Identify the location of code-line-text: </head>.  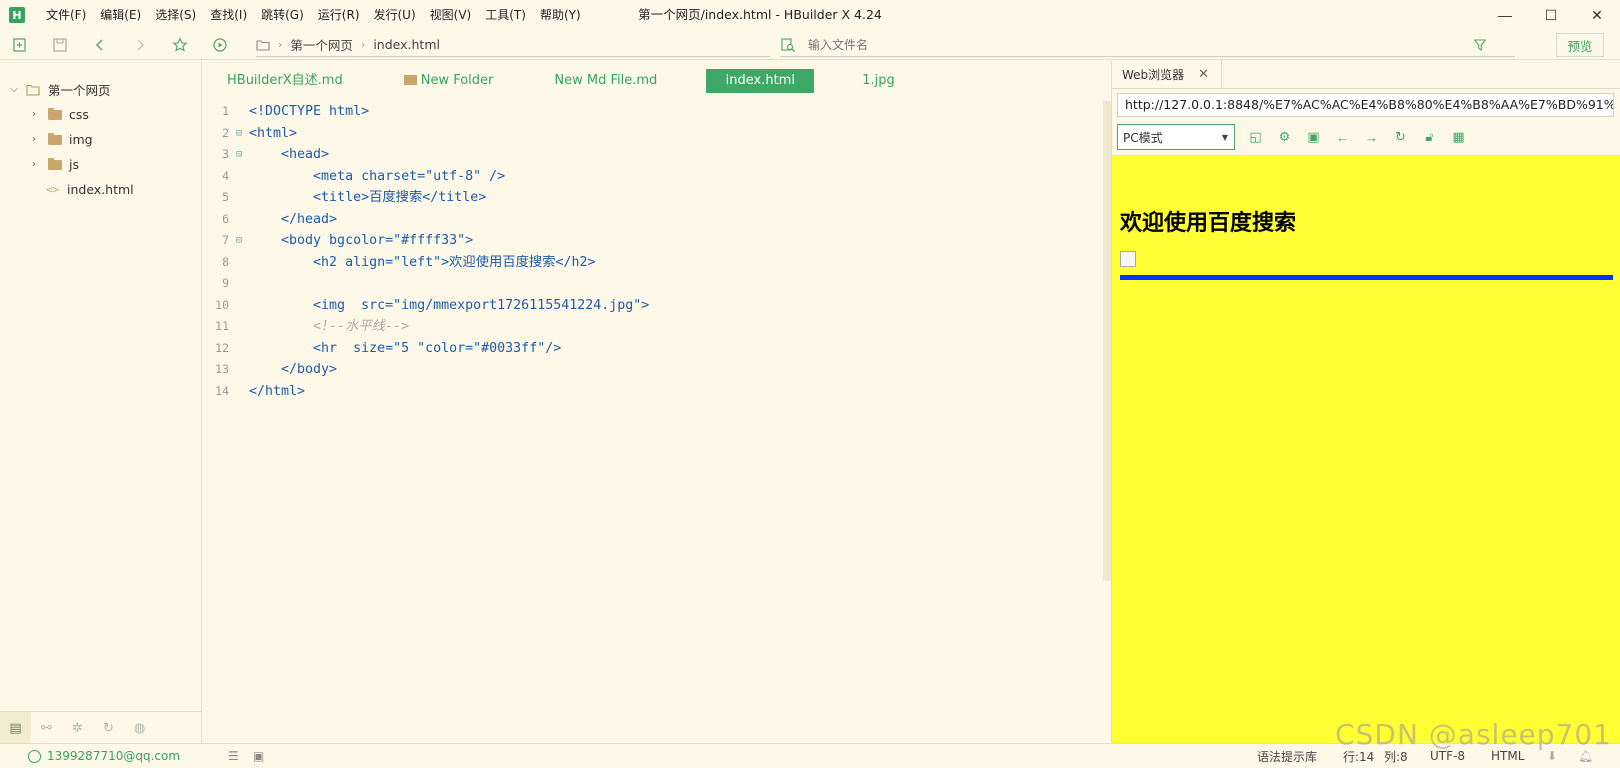
(293, 219).